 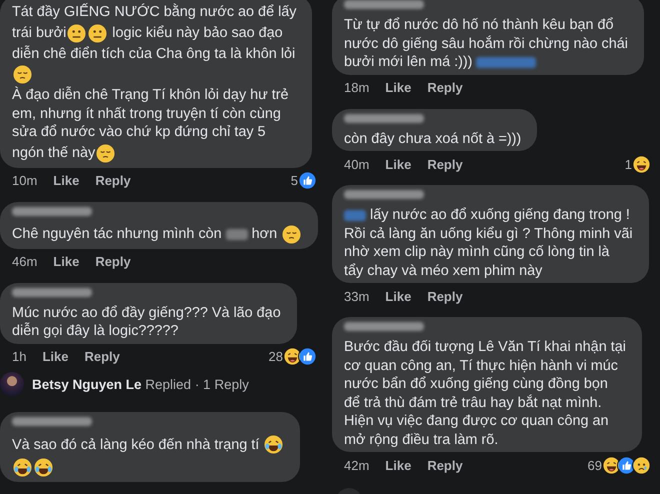 What do you see at coordinates (476, 384) in the screenshot?
I see `comment-text: nước bẩn đổ xuống giếng cùng đồng bọn` at bounding box center [476, 384].